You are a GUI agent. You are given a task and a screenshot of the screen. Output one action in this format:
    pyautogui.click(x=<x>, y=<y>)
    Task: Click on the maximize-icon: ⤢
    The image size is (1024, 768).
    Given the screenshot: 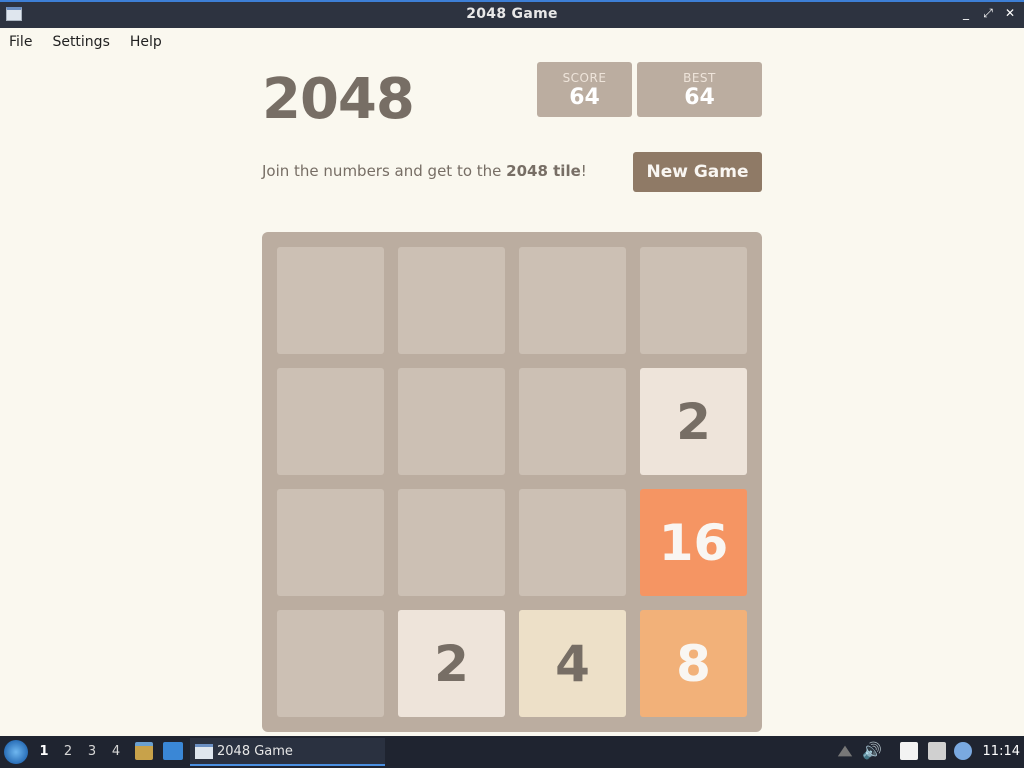 What is the action you would take?
    pyautogui.click(x=988, y=13)
    